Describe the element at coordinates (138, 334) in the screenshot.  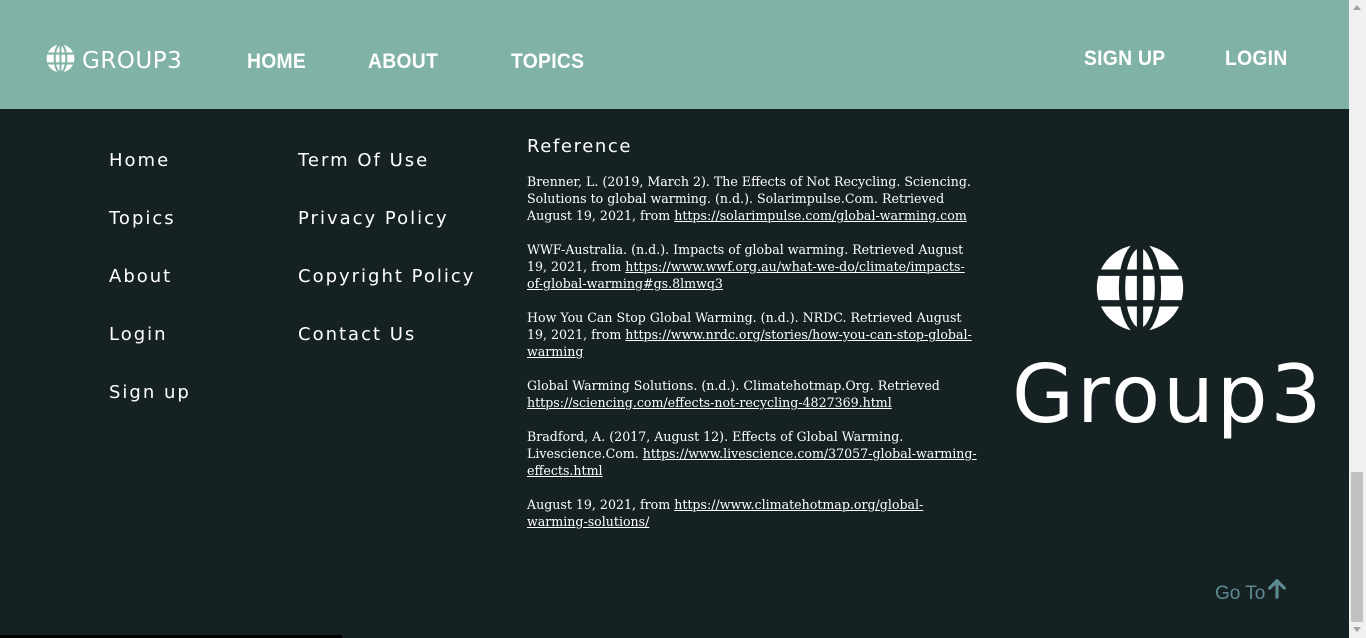
I see `footer-link-login: Login` at that location.